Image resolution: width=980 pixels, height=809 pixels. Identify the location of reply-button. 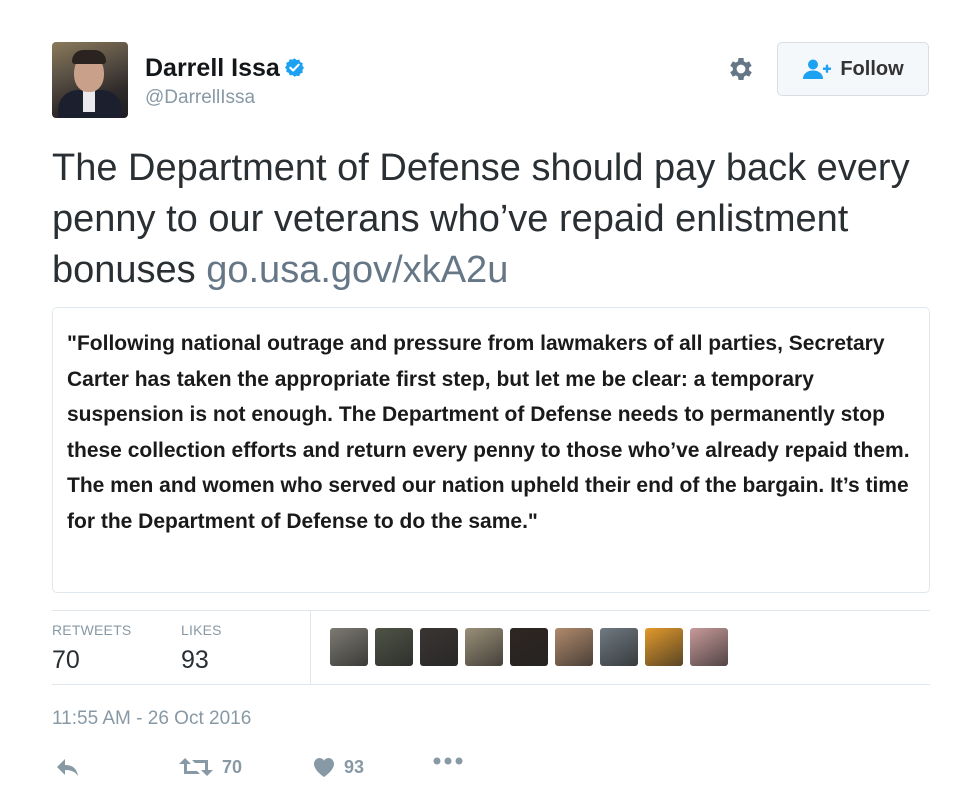
(68, 767).